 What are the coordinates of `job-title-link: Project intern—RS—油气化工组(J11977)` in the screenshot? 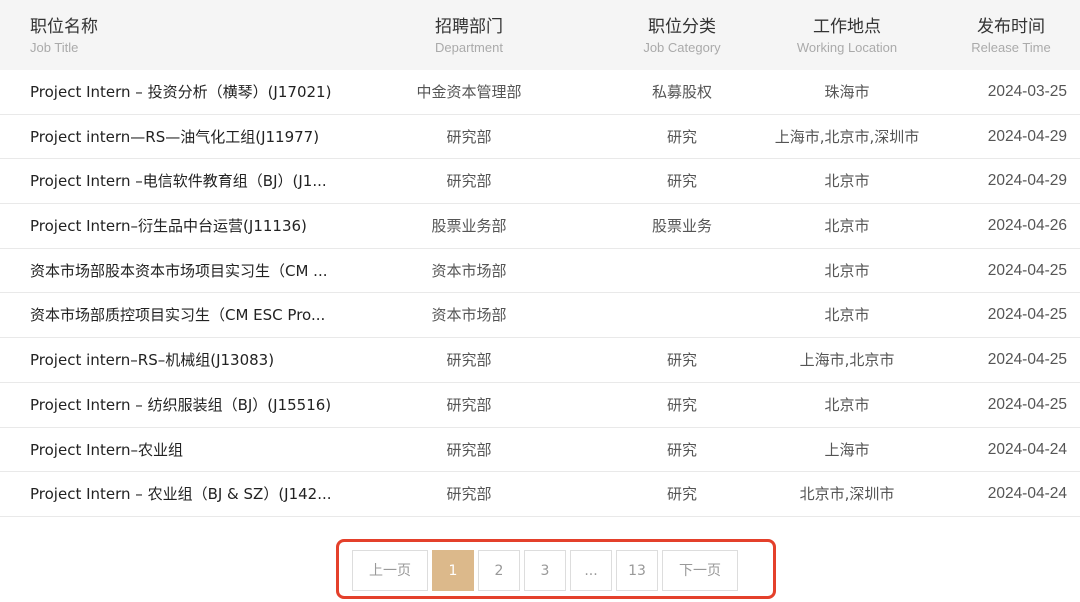 It's located at (185, 137).